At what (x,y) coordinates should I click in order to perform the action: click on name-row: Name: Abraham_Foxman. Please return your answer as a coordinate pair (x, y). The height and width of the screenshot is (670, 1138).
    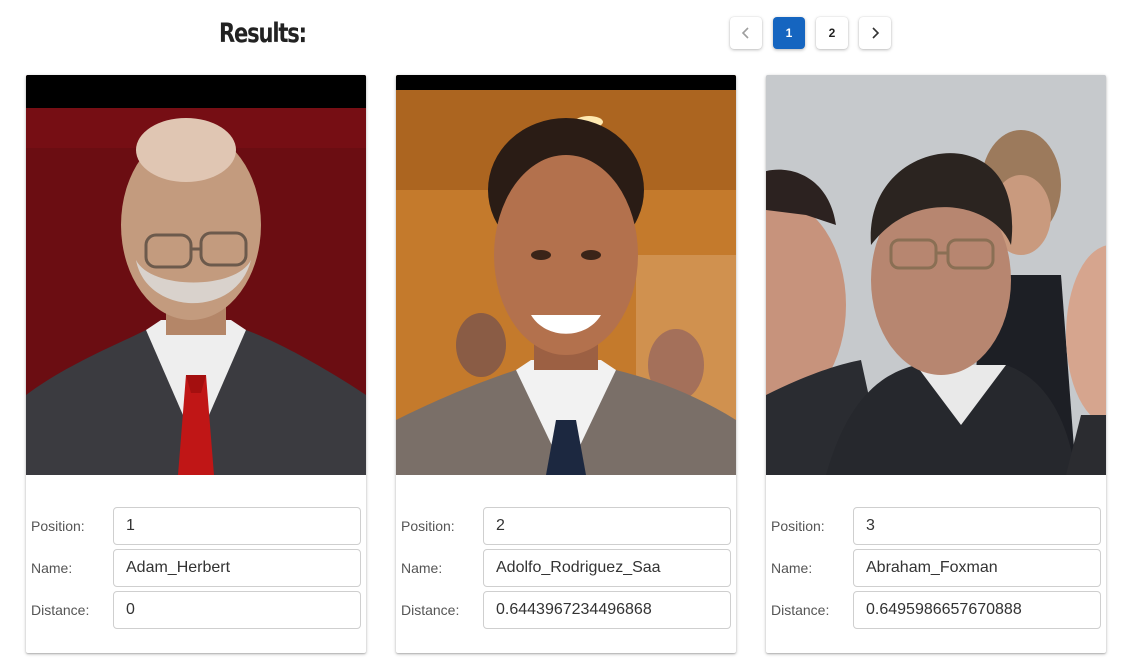
    Looking at the image, I should click on (936, 568).